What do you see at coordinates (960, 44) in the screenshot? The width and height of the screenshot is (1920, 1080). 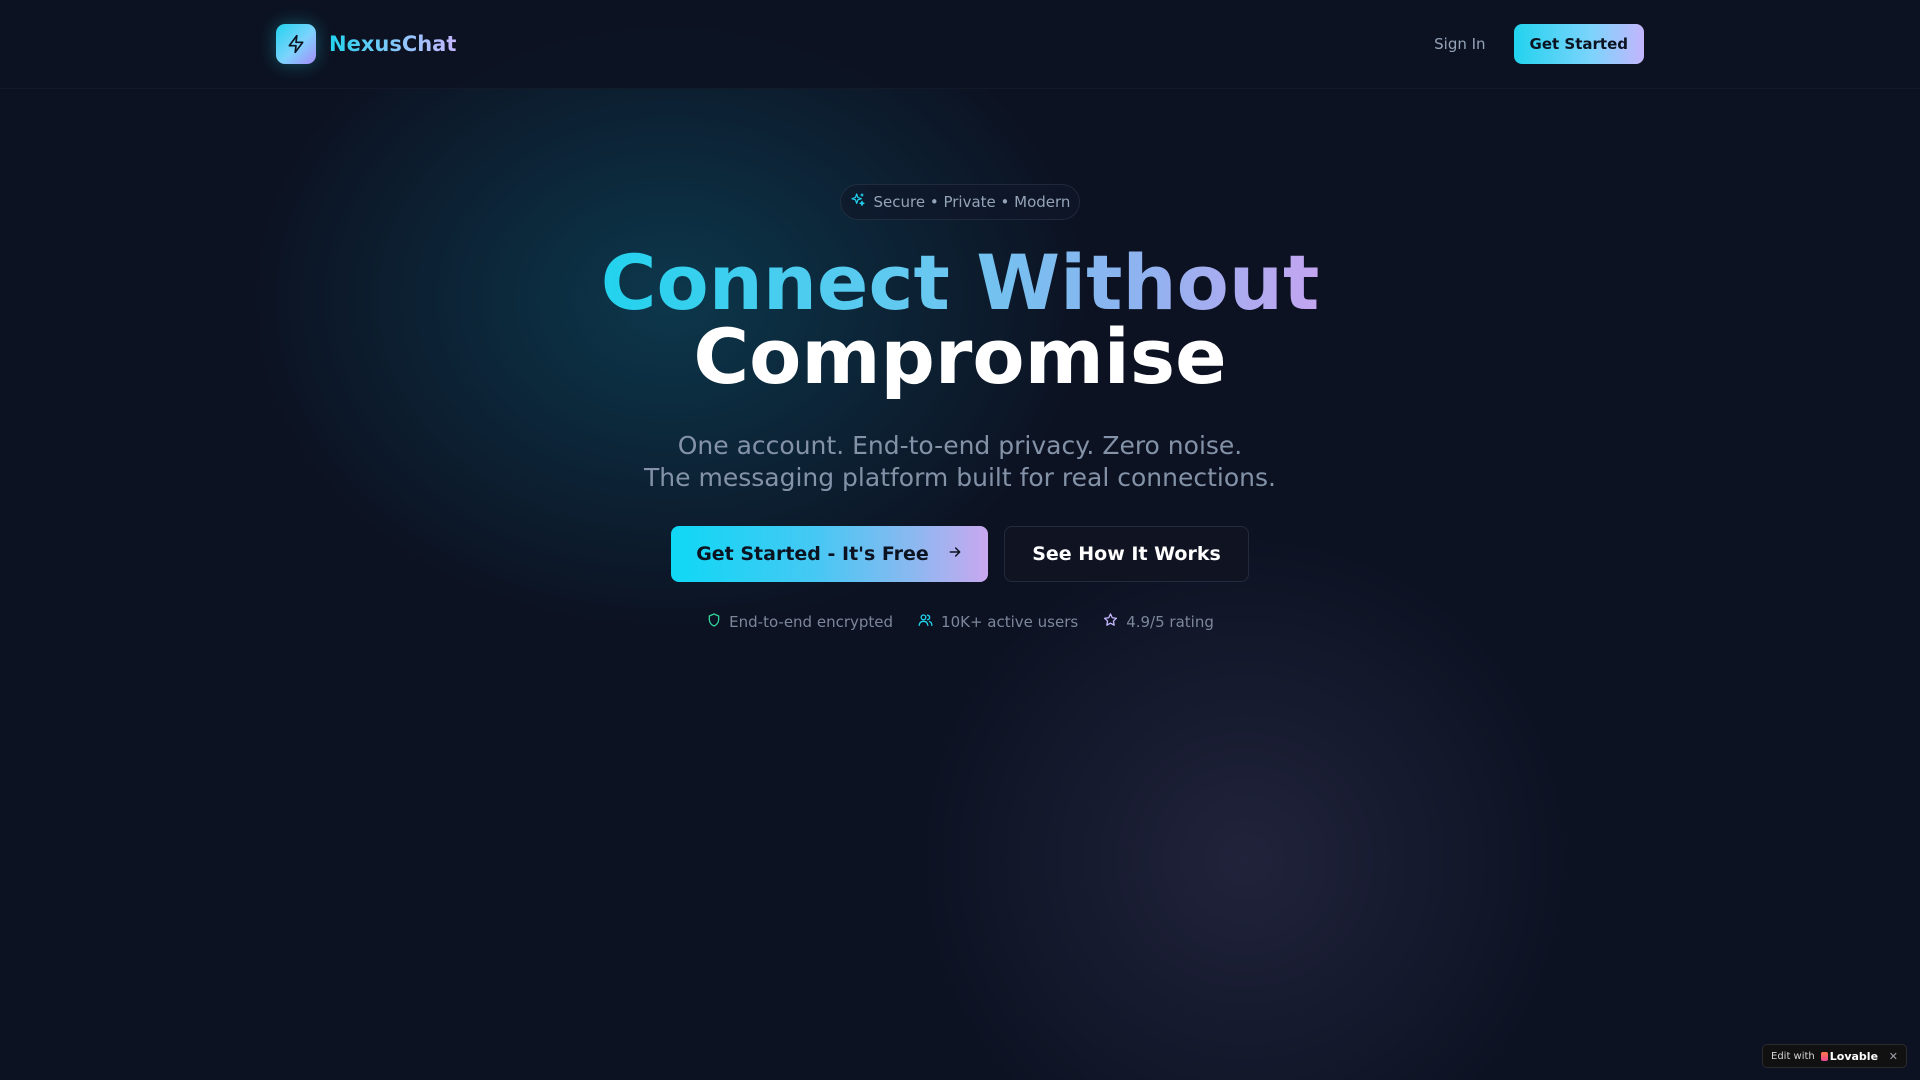 I see `top-navbar: NexusChat Sign In Get Started` at bounding box center [960, 44].